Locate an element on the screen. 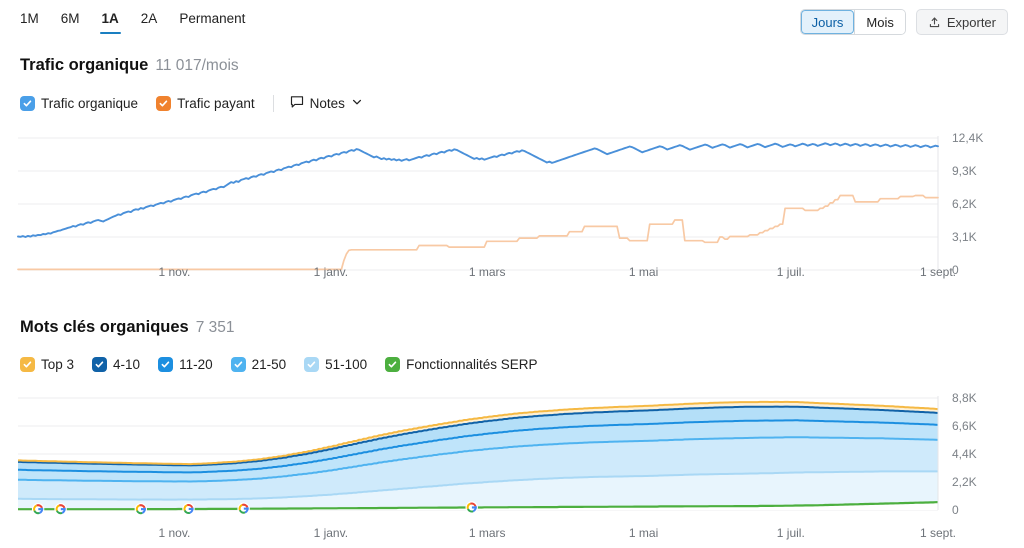 This screenshot has height=548, width=1024. export-button: Exporter is located at coordinates (961, 22).